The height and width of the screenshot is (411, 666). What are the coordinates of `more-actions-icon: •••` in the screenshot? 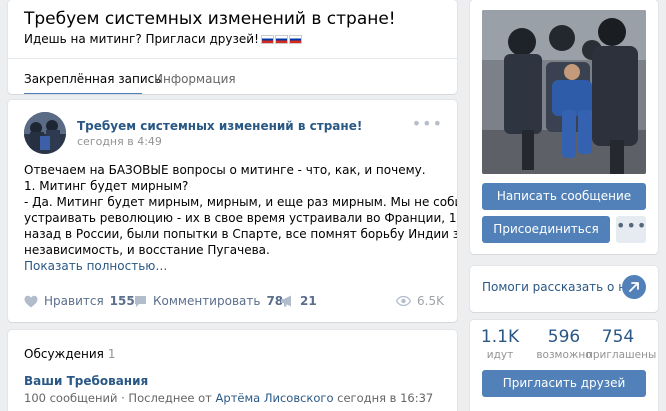 It's located at (631, 229).